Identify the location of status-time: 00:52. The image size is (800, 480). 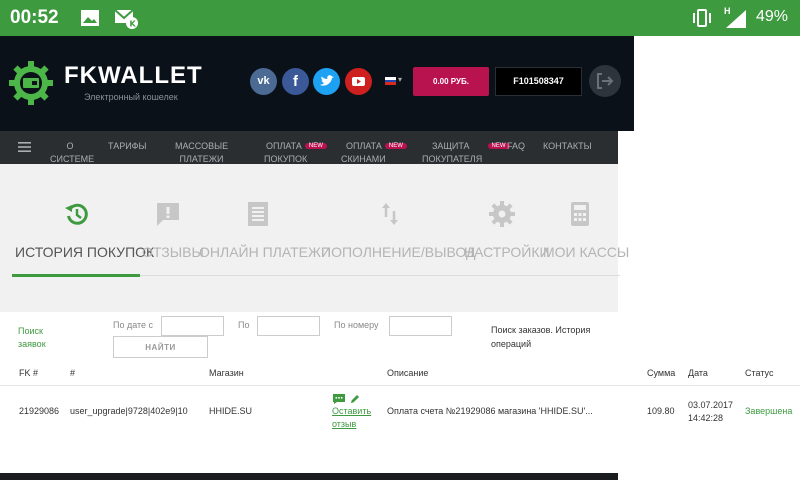
(34, 17).